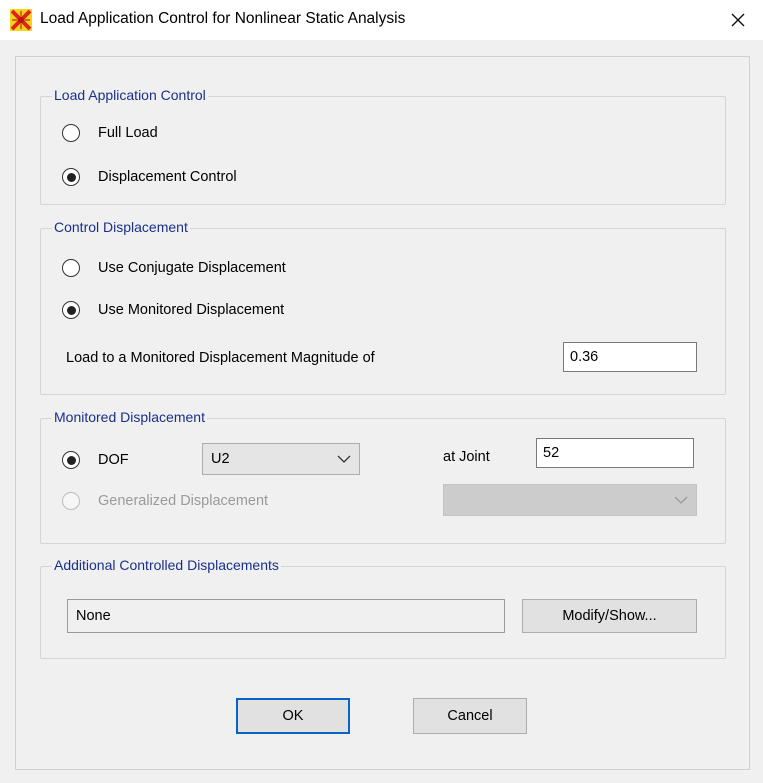 The height and width of the screenshot is (783, 763). Describe the element at coordinates (183, 501) in the screenshot. I see `generalized-displacement-label: Generalized Displacement` at that location.